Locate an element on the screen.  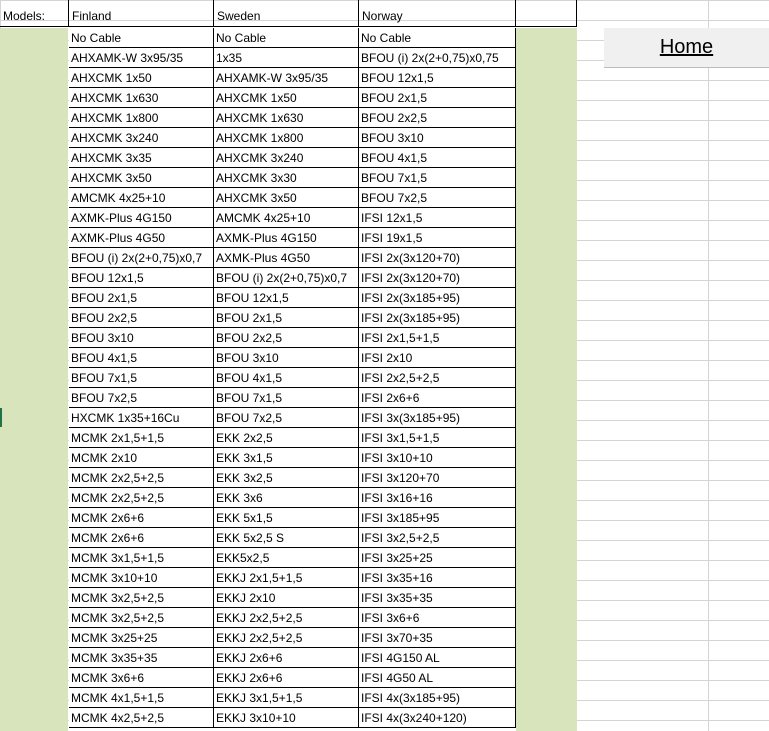
home-button: Home is located at coordinates (686, 48).